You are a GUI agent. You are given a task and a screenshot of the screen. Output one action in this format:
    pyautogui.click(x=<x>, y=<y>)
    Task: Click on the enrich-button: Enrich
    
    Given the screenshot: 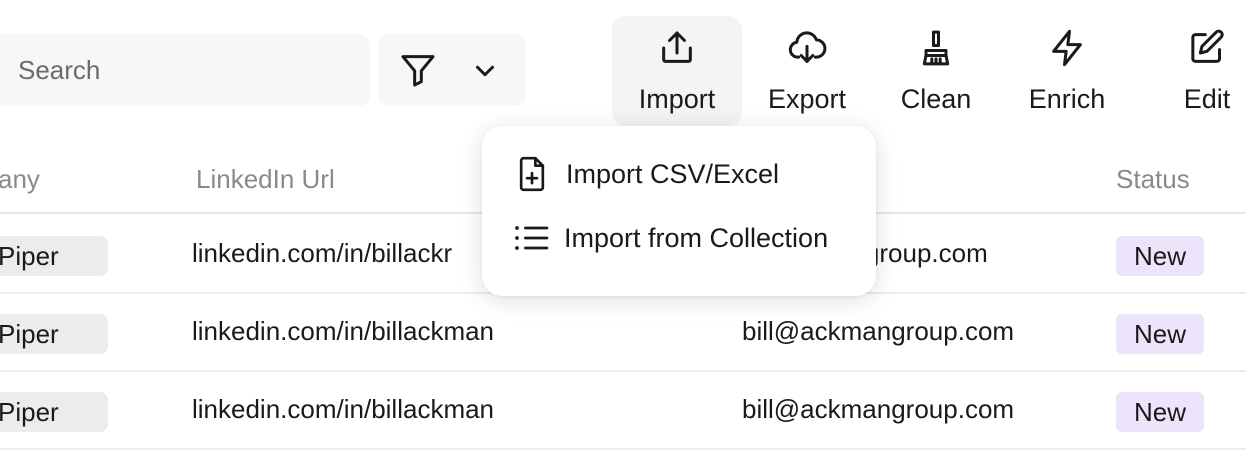 What is the action you would take?
    pyautogui.click(x=1067, y=71)
    